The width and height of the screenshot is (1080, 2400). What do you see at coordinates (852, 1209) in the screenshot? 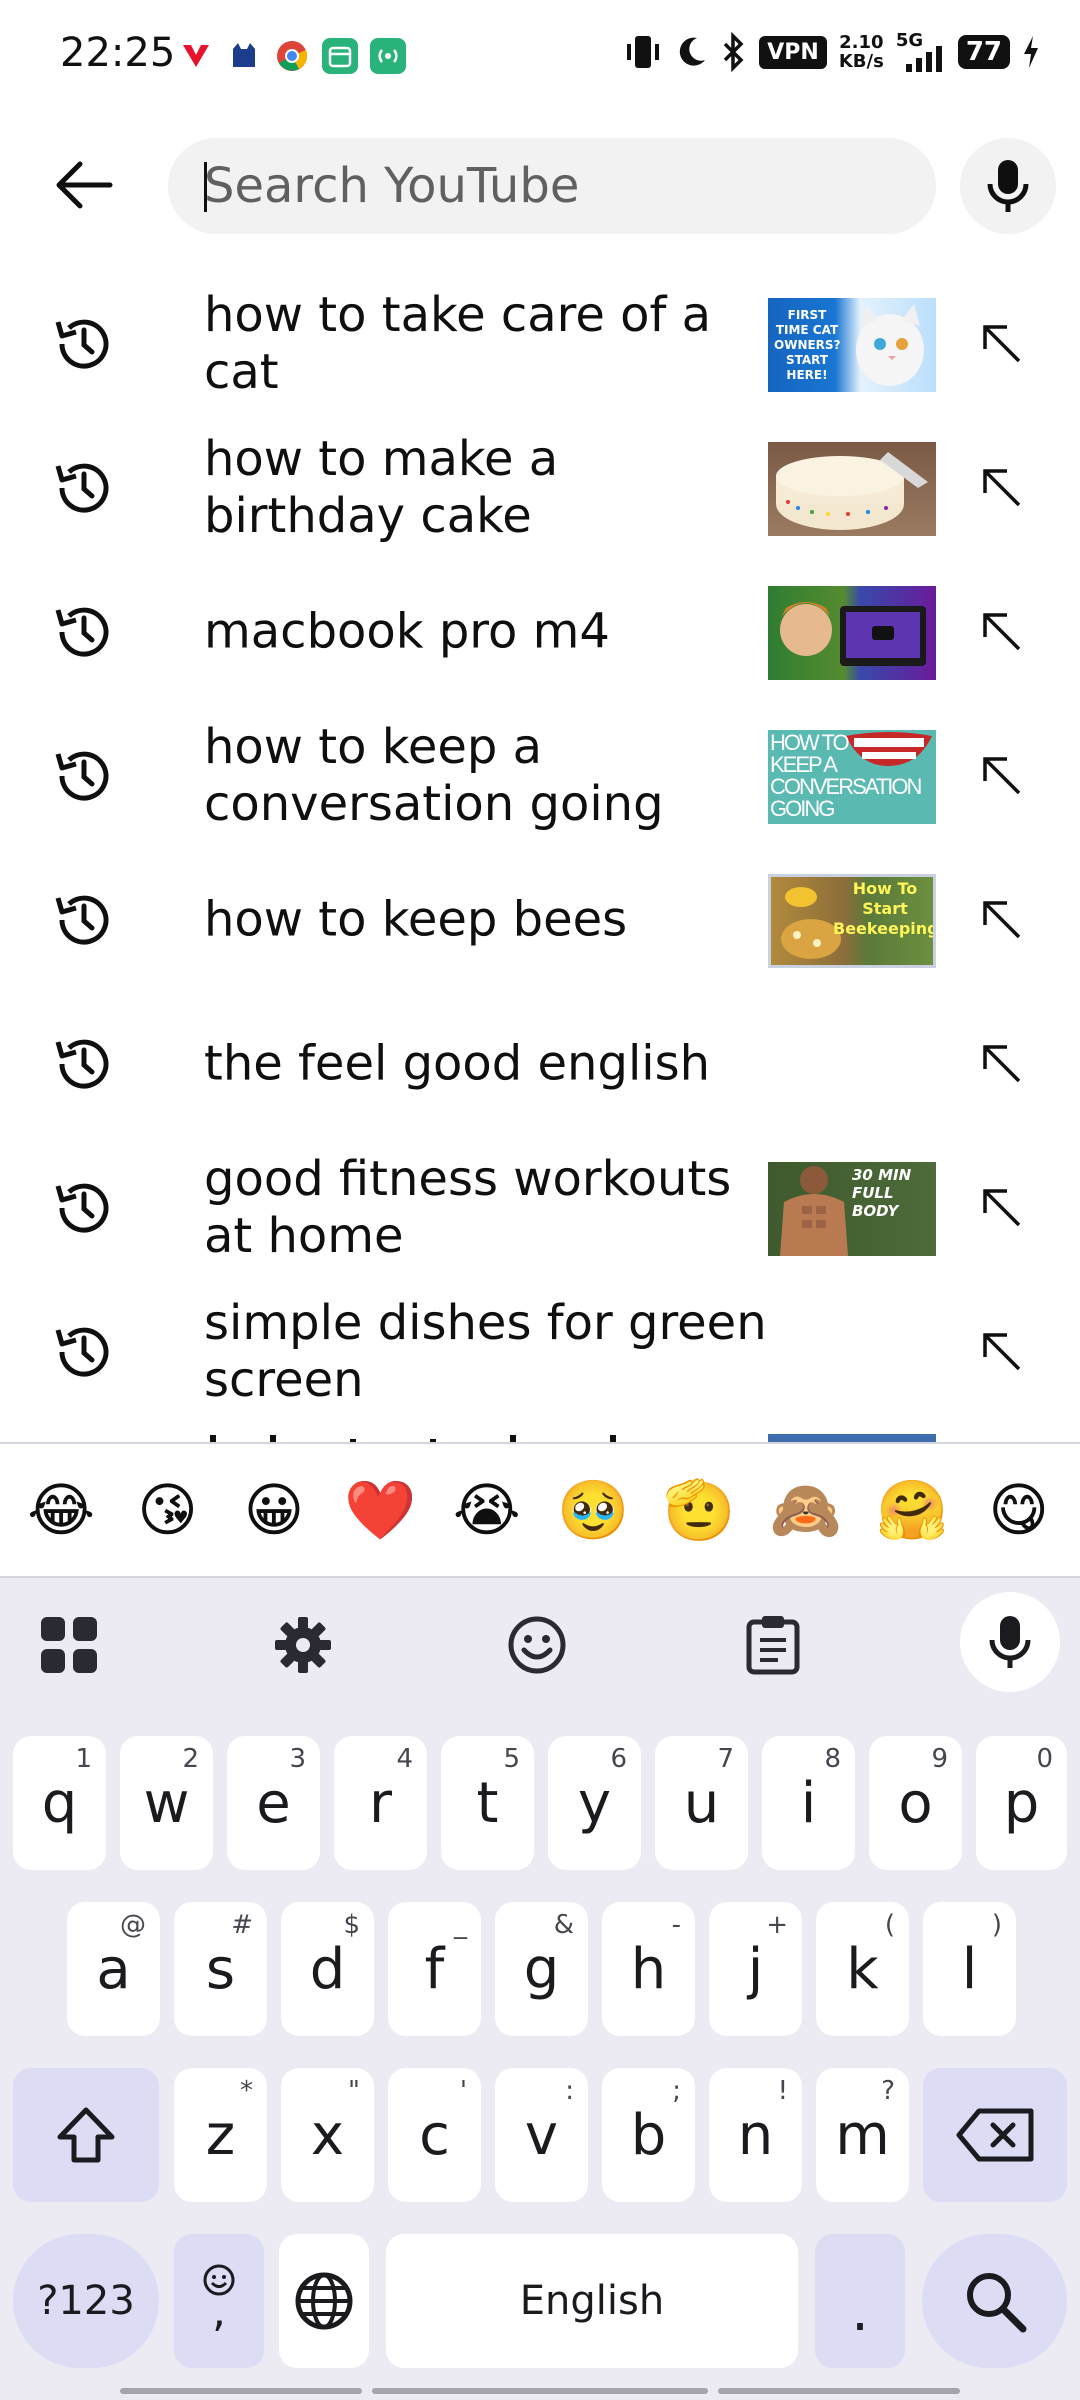
I see `suggestion-thumbnail: 30 MIN FULL BODY` at bounding box center [852, 1209].